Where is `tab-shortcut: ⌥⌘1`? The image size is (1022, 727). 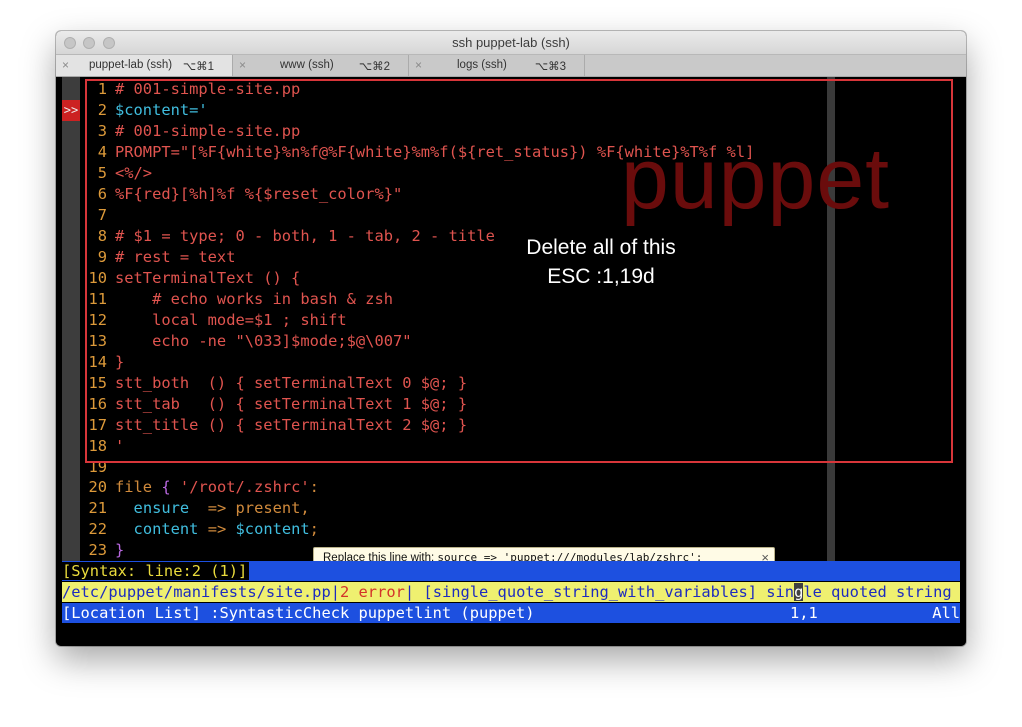
tab-shortcut: ⌥⌘1 is located at coordinates (198, 67).